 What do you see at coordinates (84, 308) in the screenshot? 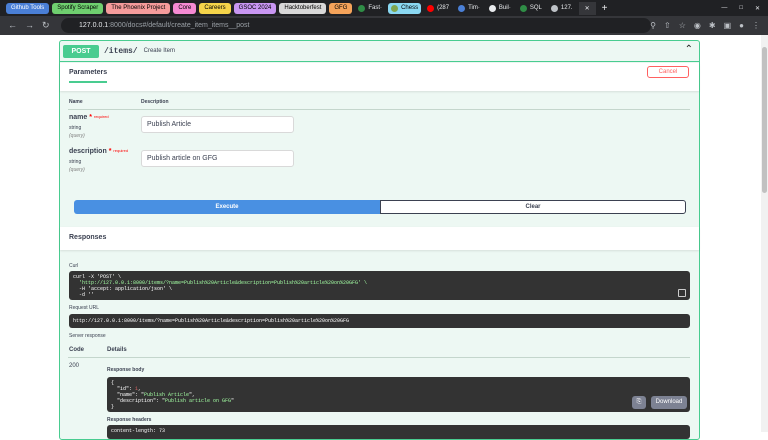
I see `request-url-label: Request URL` at bounding box center [84, 308].